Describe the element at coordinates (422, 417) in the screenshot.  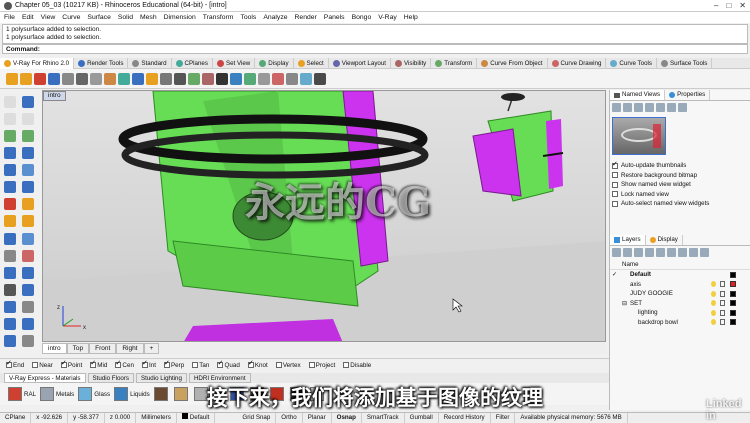
I see `status-gumball: Gumball` at that location.